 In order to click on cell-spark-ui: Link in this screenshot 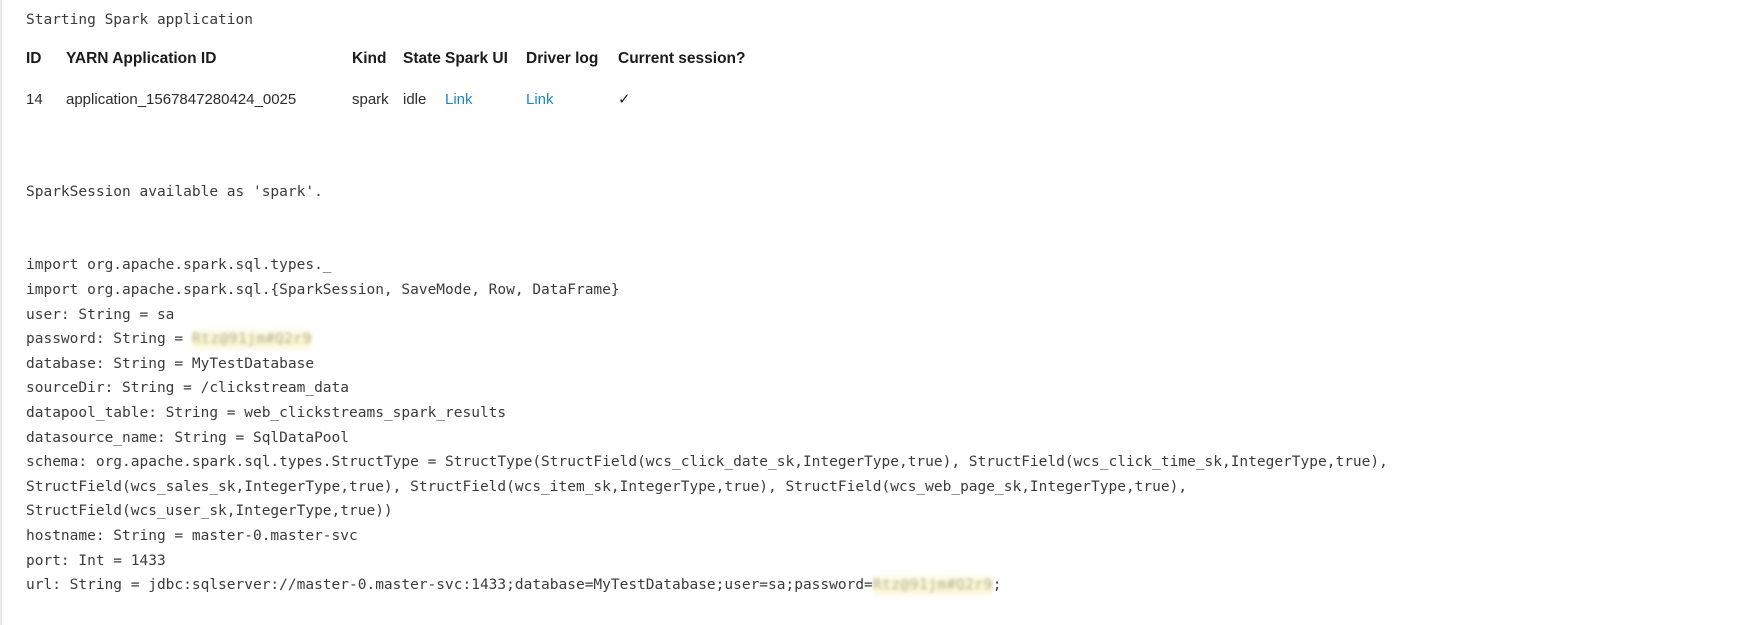, I will do `click(485, 99)`.